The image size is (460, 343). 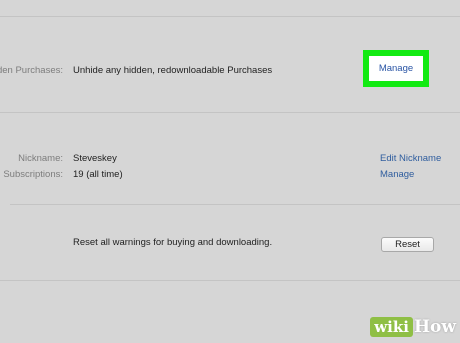 I want to click on reset-warnings-button: Reset, so click(x=407, y=244).